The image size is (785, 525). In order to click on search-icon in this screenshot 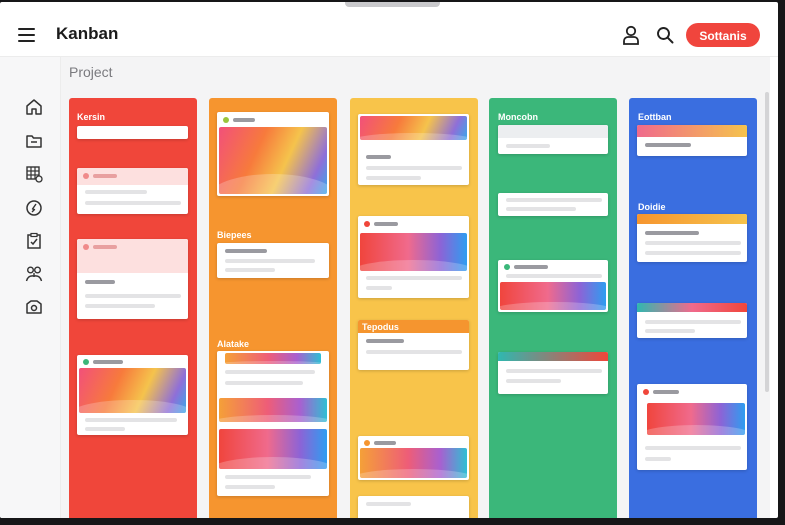, I will do `click(665, 35)`.